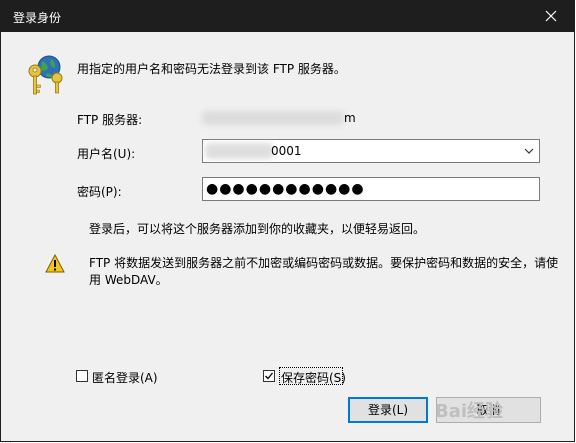 The width and height of the screenshot is (576, 443). I want to click on dialog-title: 登录身份, so click(37, 18).